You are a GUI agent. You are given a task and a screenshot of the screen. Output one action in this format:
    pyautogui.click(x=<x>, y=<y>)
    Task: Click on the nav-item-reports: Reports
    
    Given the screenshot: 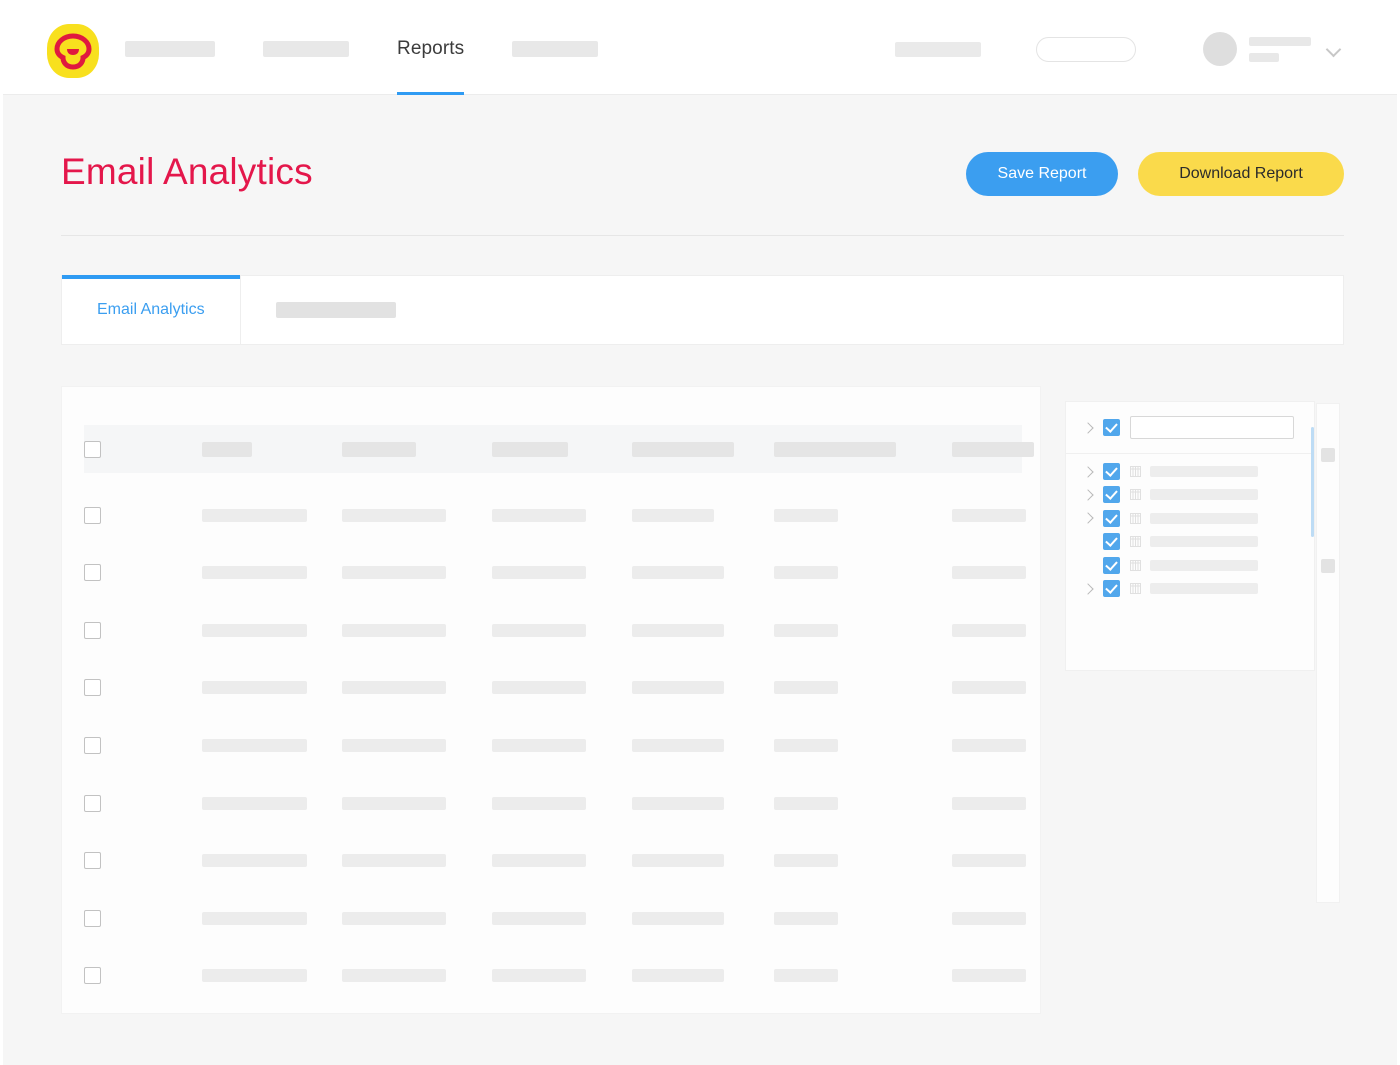 What is the action you would take?
    pyautogui.click(x=431, y=49)
    